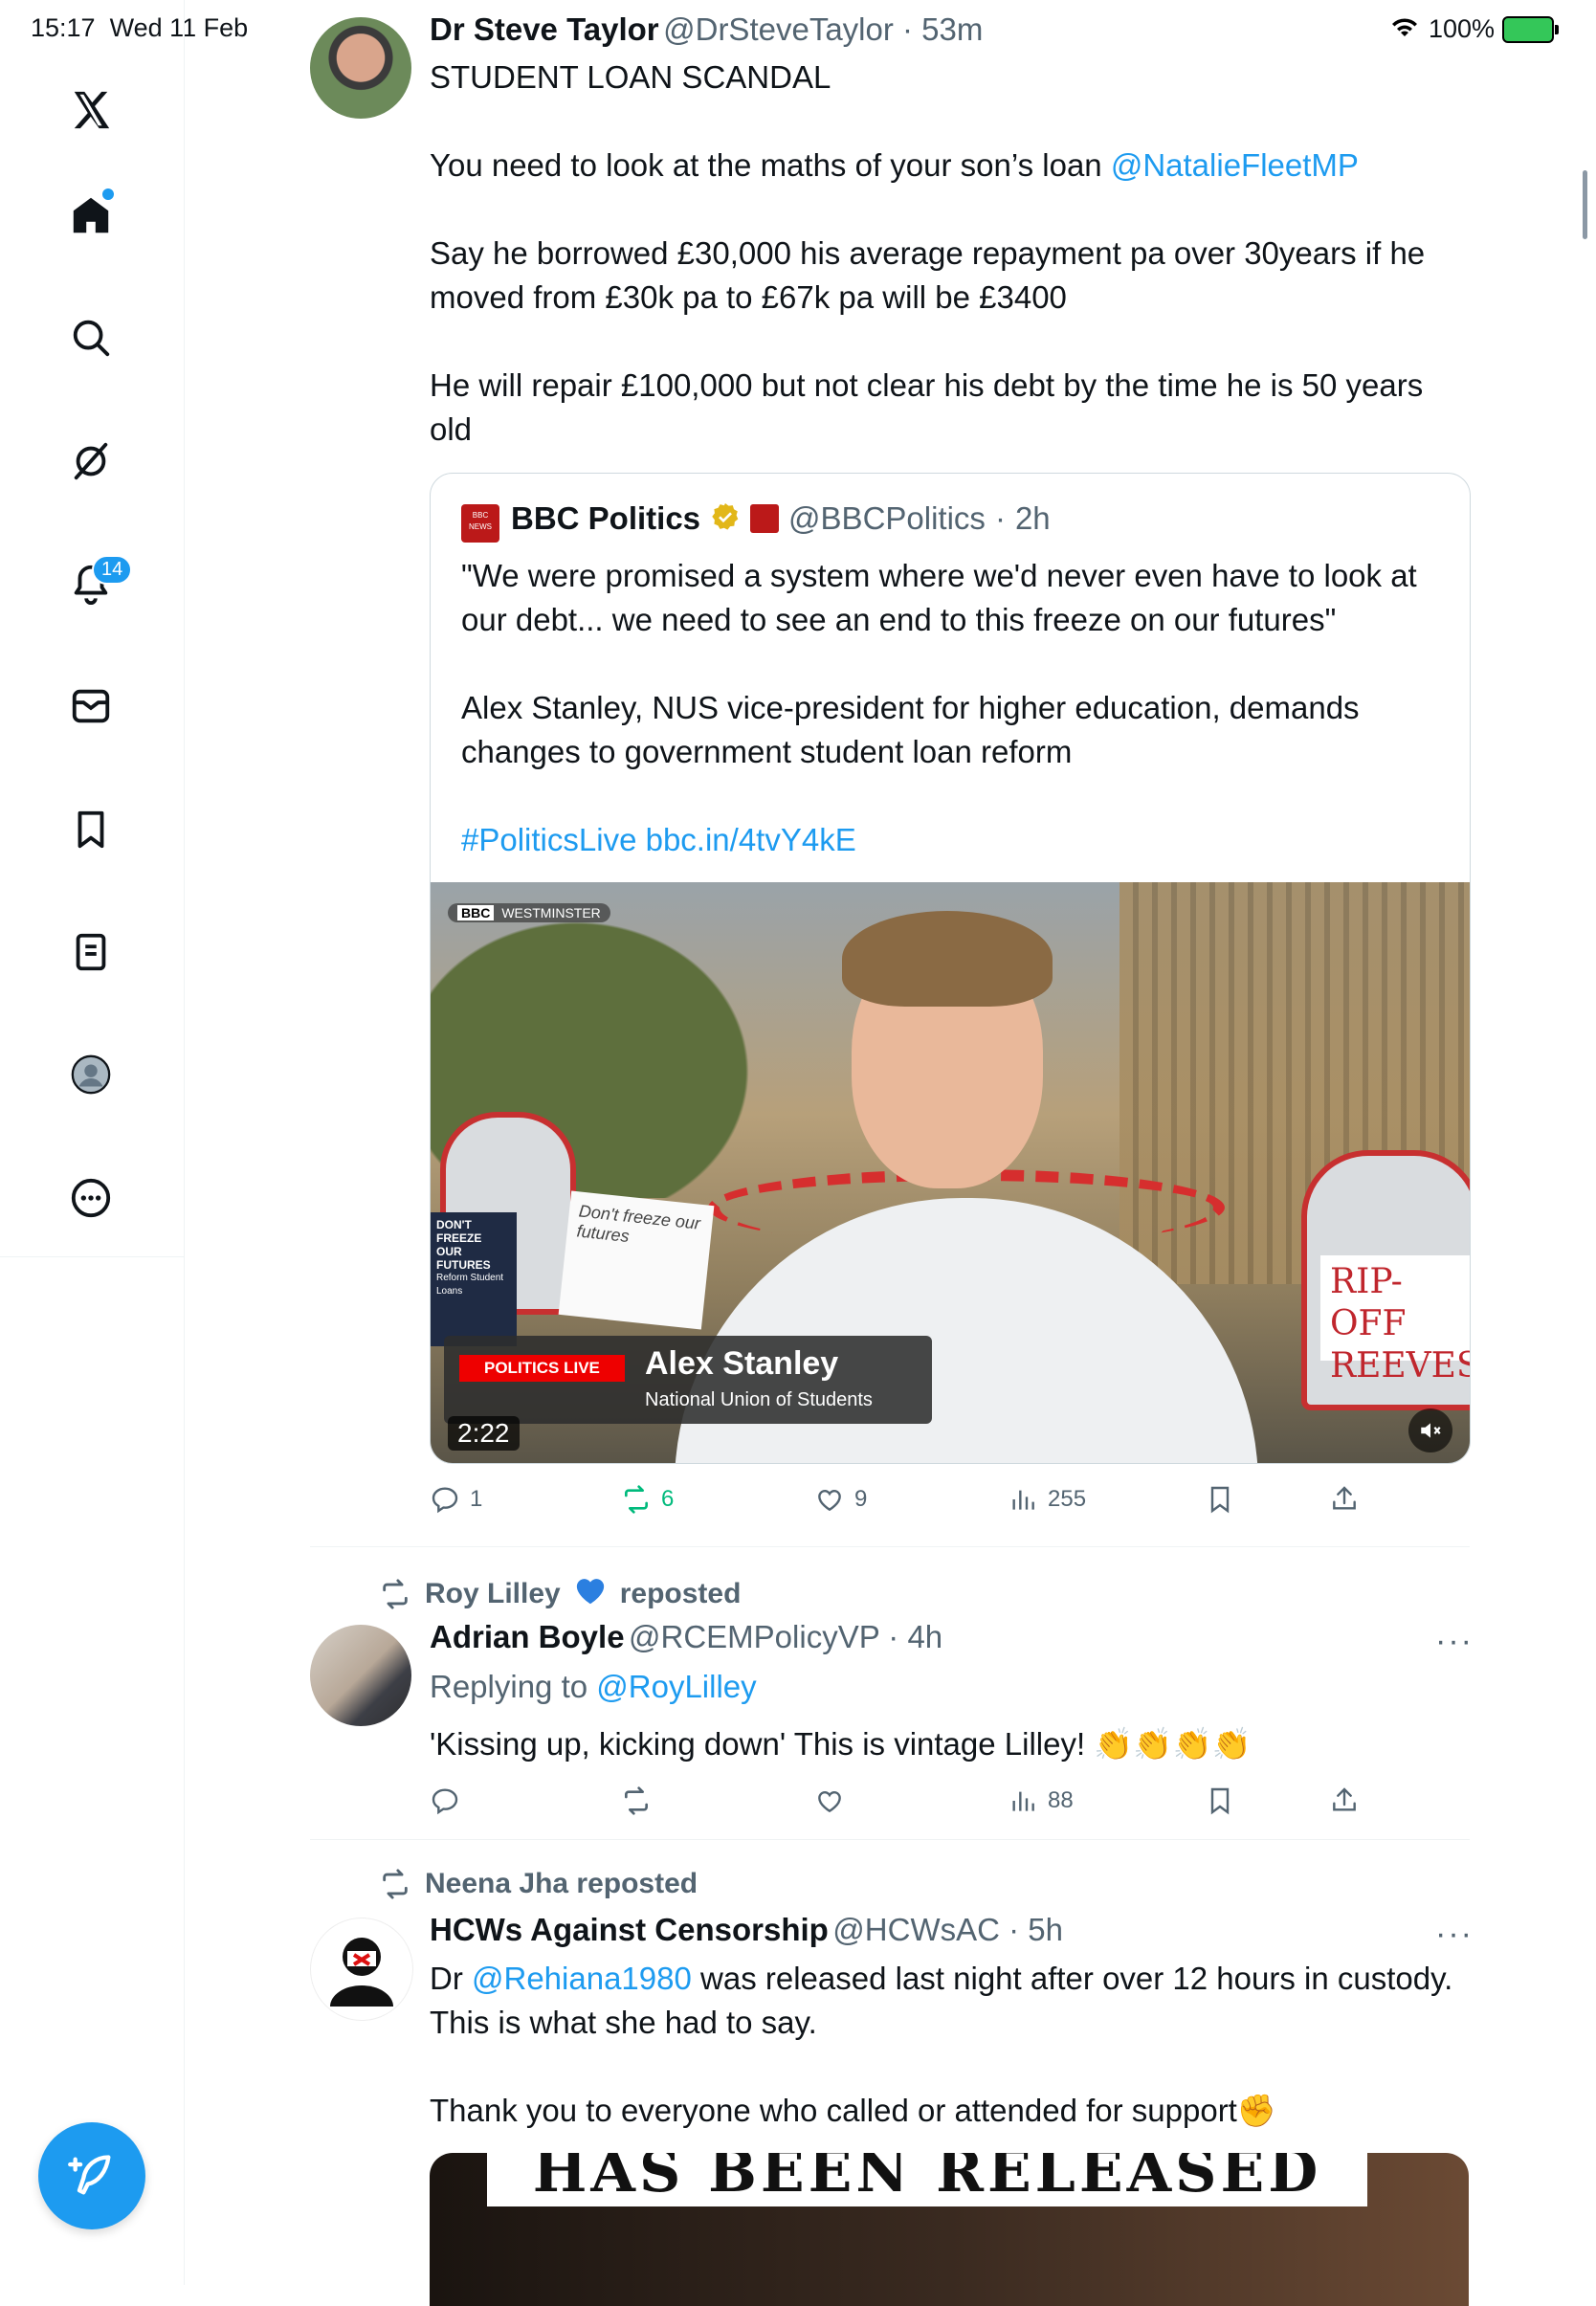 This screenshot has height=2306, width=1596. I want to click on heart-icon, so click(830, 1802).